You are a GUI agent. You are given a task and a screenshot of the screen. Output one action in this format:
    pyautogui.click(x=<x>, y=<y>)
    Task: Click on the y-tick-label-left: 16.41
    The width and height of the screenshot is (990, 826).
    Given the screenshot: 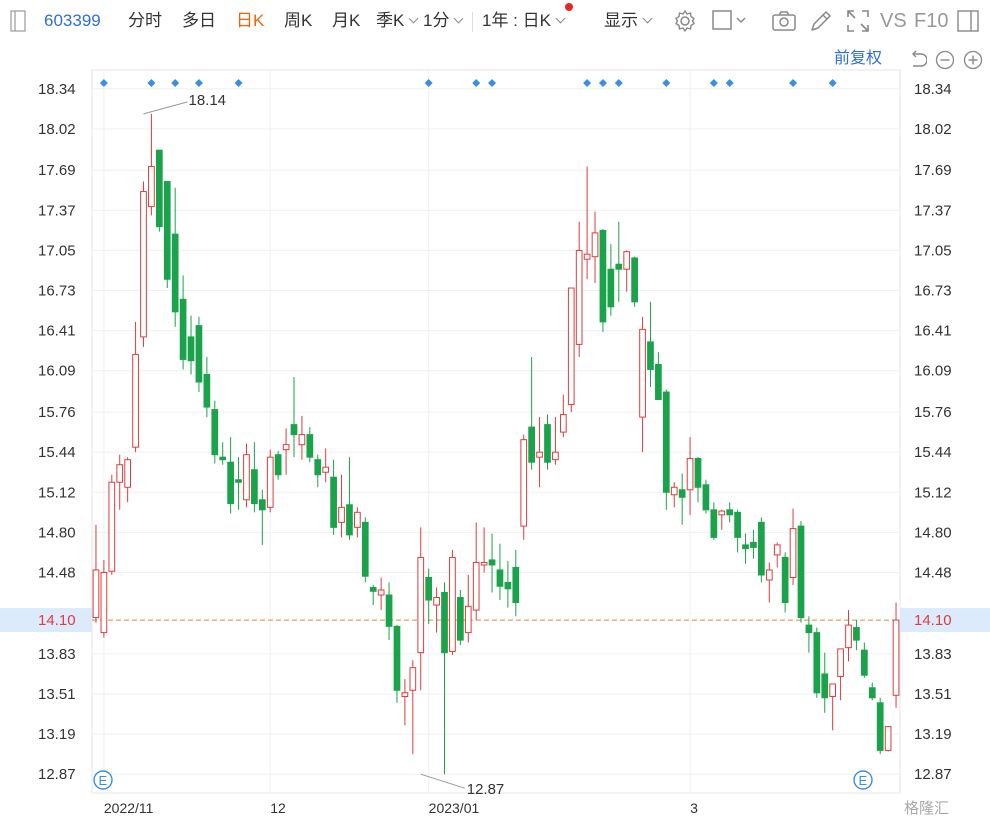 What is the action you would take?
    pyautogui.click(x=57, y=331)
    